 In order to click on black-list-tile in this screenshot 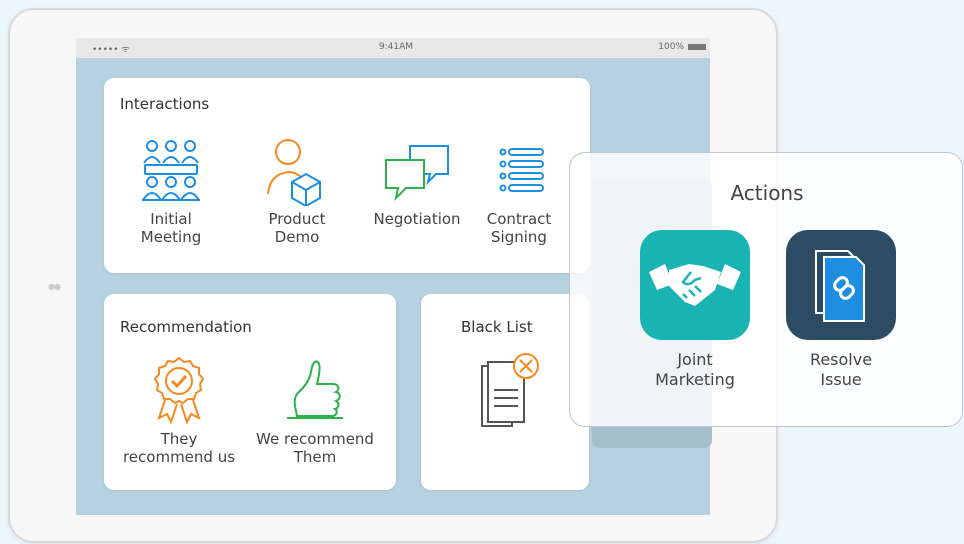, I will do `click(507, 390)`.